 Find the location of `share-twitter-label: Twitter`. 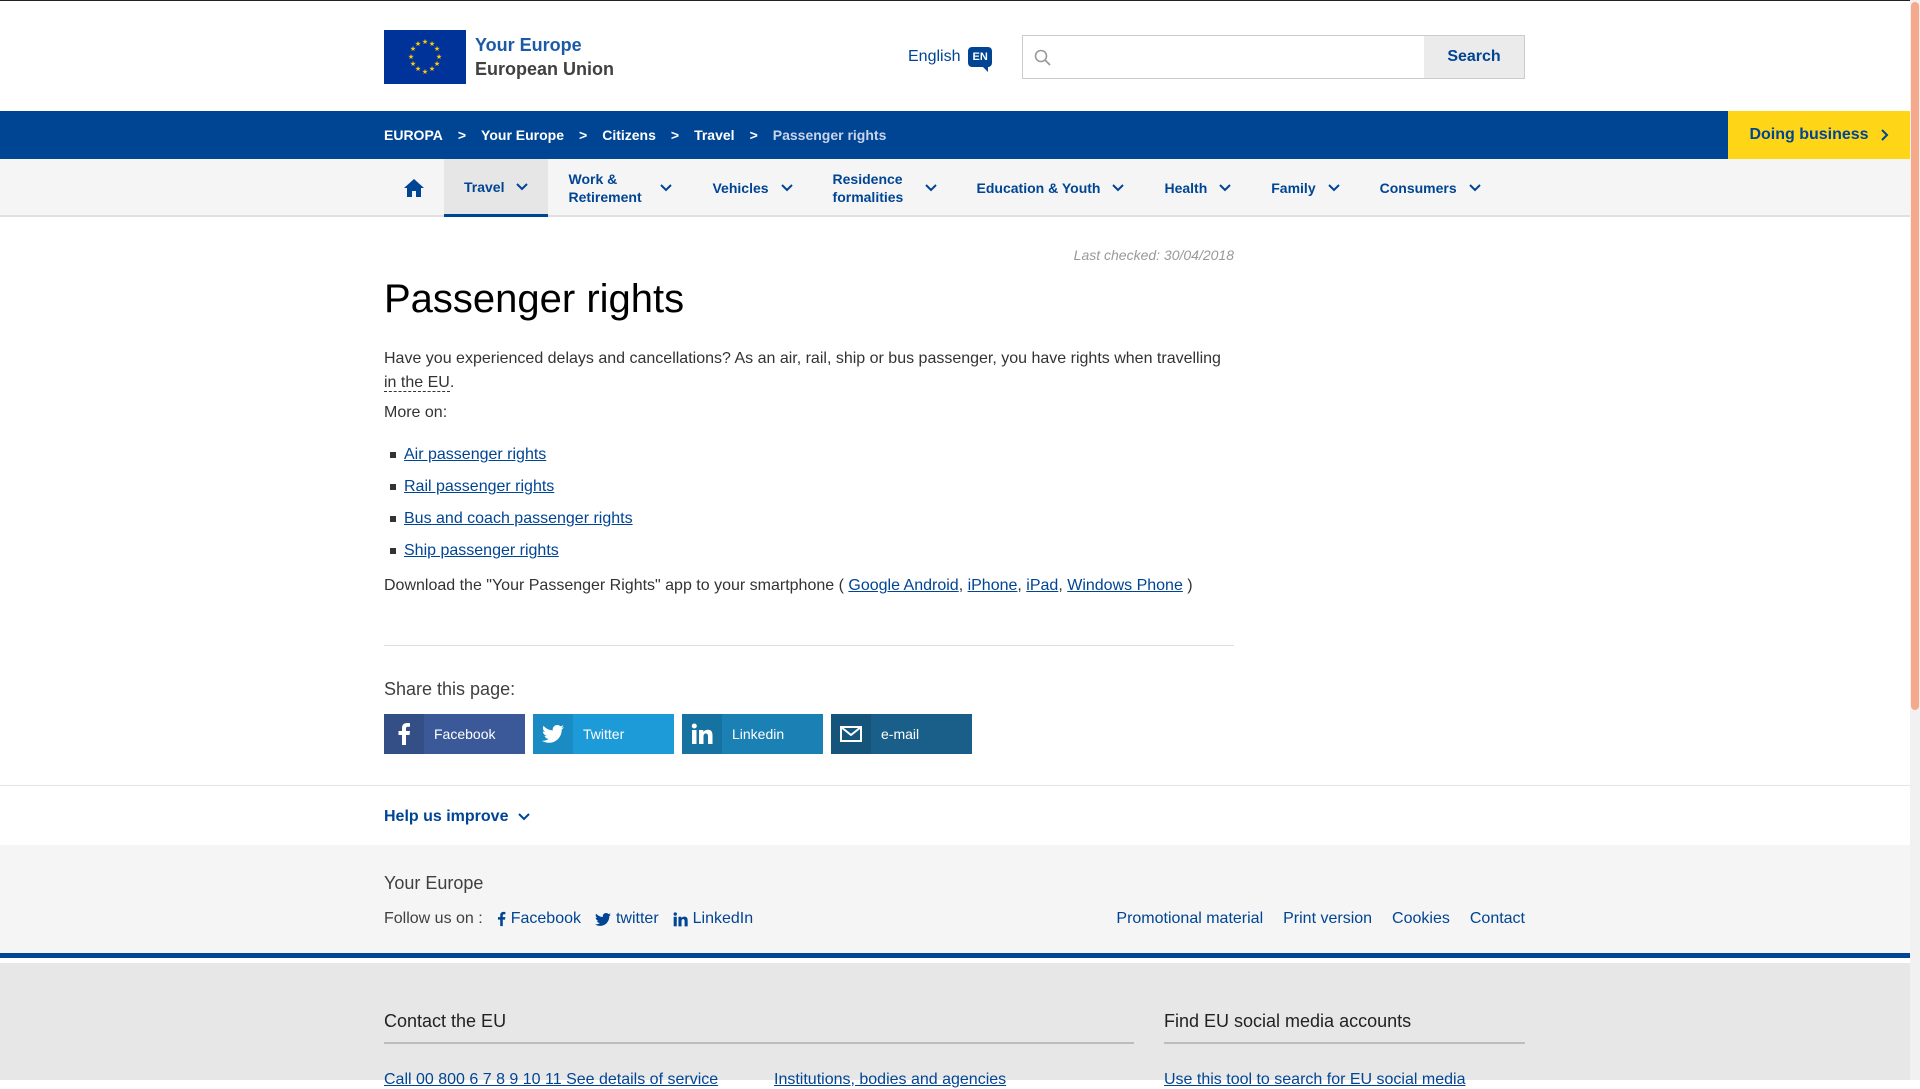

share-twitter-label: Twitter is located at coordinates (604, 734).